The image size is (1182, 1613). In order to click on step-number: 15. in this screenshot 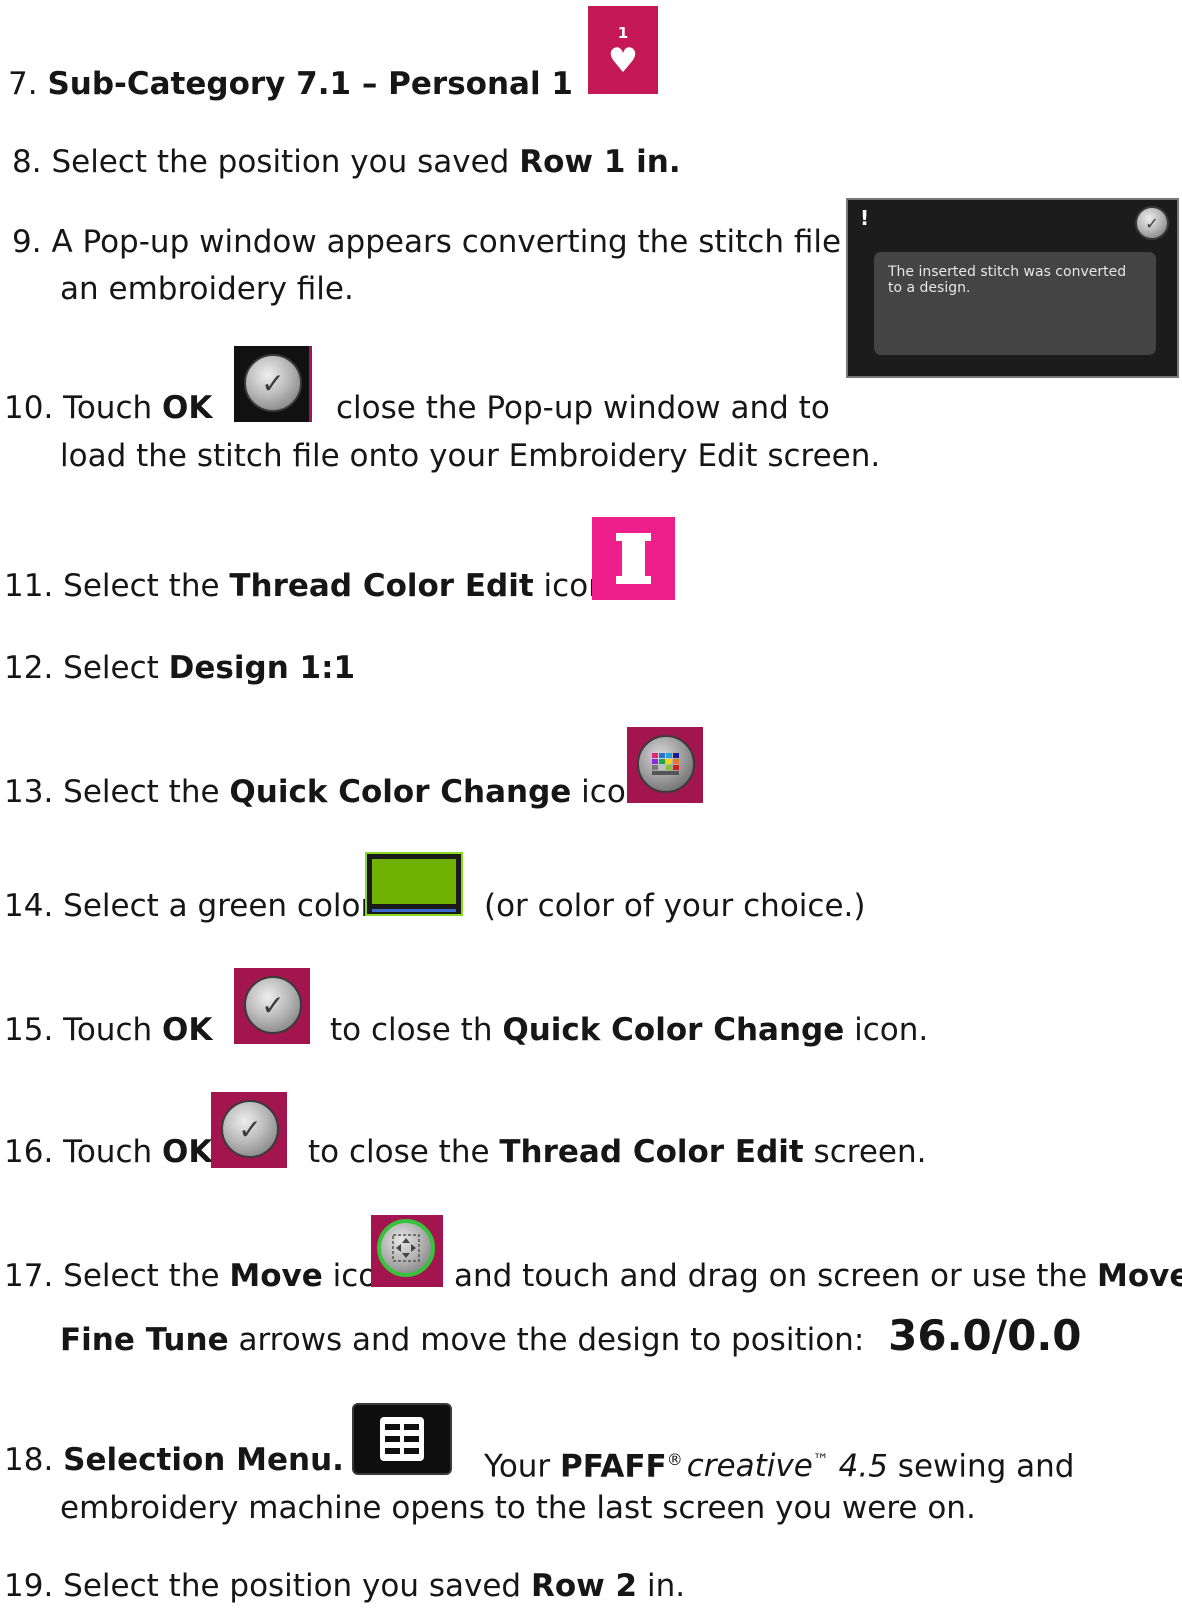, I will do `click(29, 1030)`.